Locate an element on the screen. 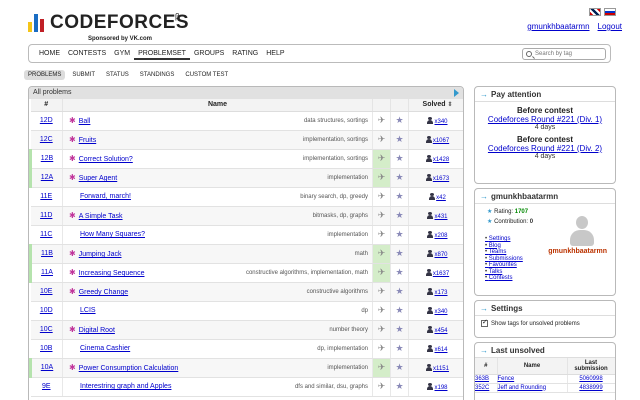 The height and width of the screenshot is (400, 640). problem-name-link: Correct Solution? is located at coordinates (106, 159).